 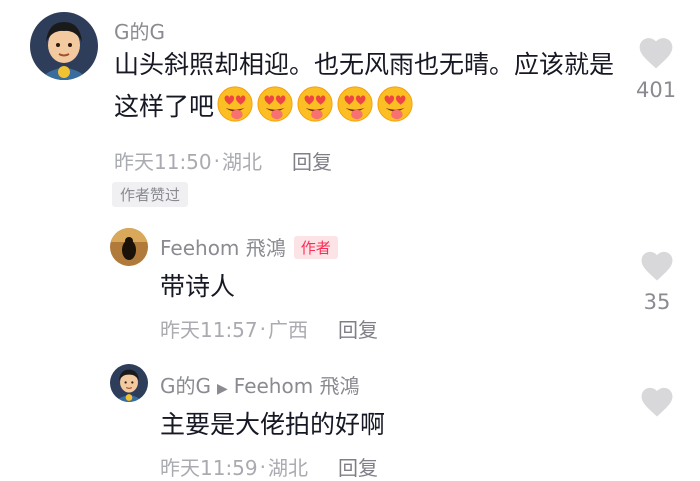 I want to click on comment-text: 山头斜照却相迎。也无风雨也无晴。应该就是这样了吧, so click(x=364, y=86).